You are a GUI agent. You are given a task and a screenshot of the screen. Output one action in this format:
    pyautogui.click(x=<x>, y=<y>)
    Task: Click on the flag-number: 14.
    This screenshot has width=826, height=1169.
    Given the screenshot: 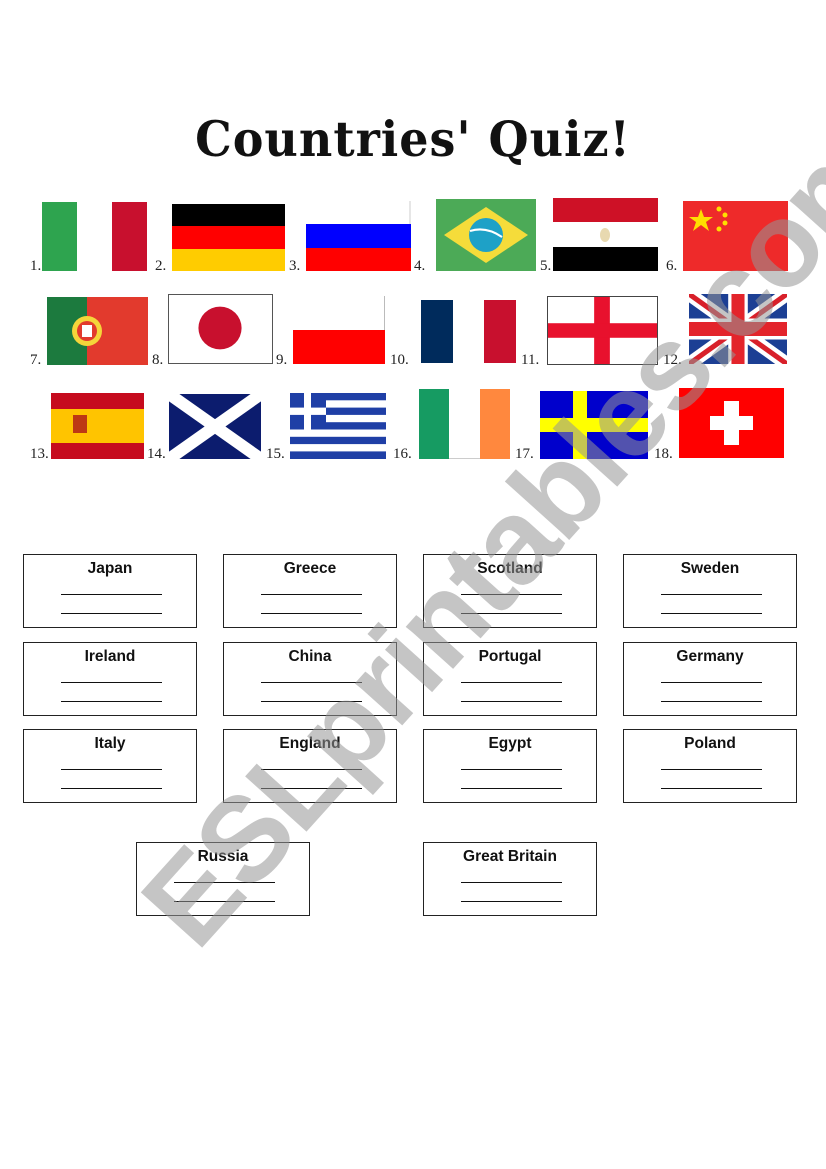 What is the action you would take?
    pyautogui.click(x=156, y=454)
    